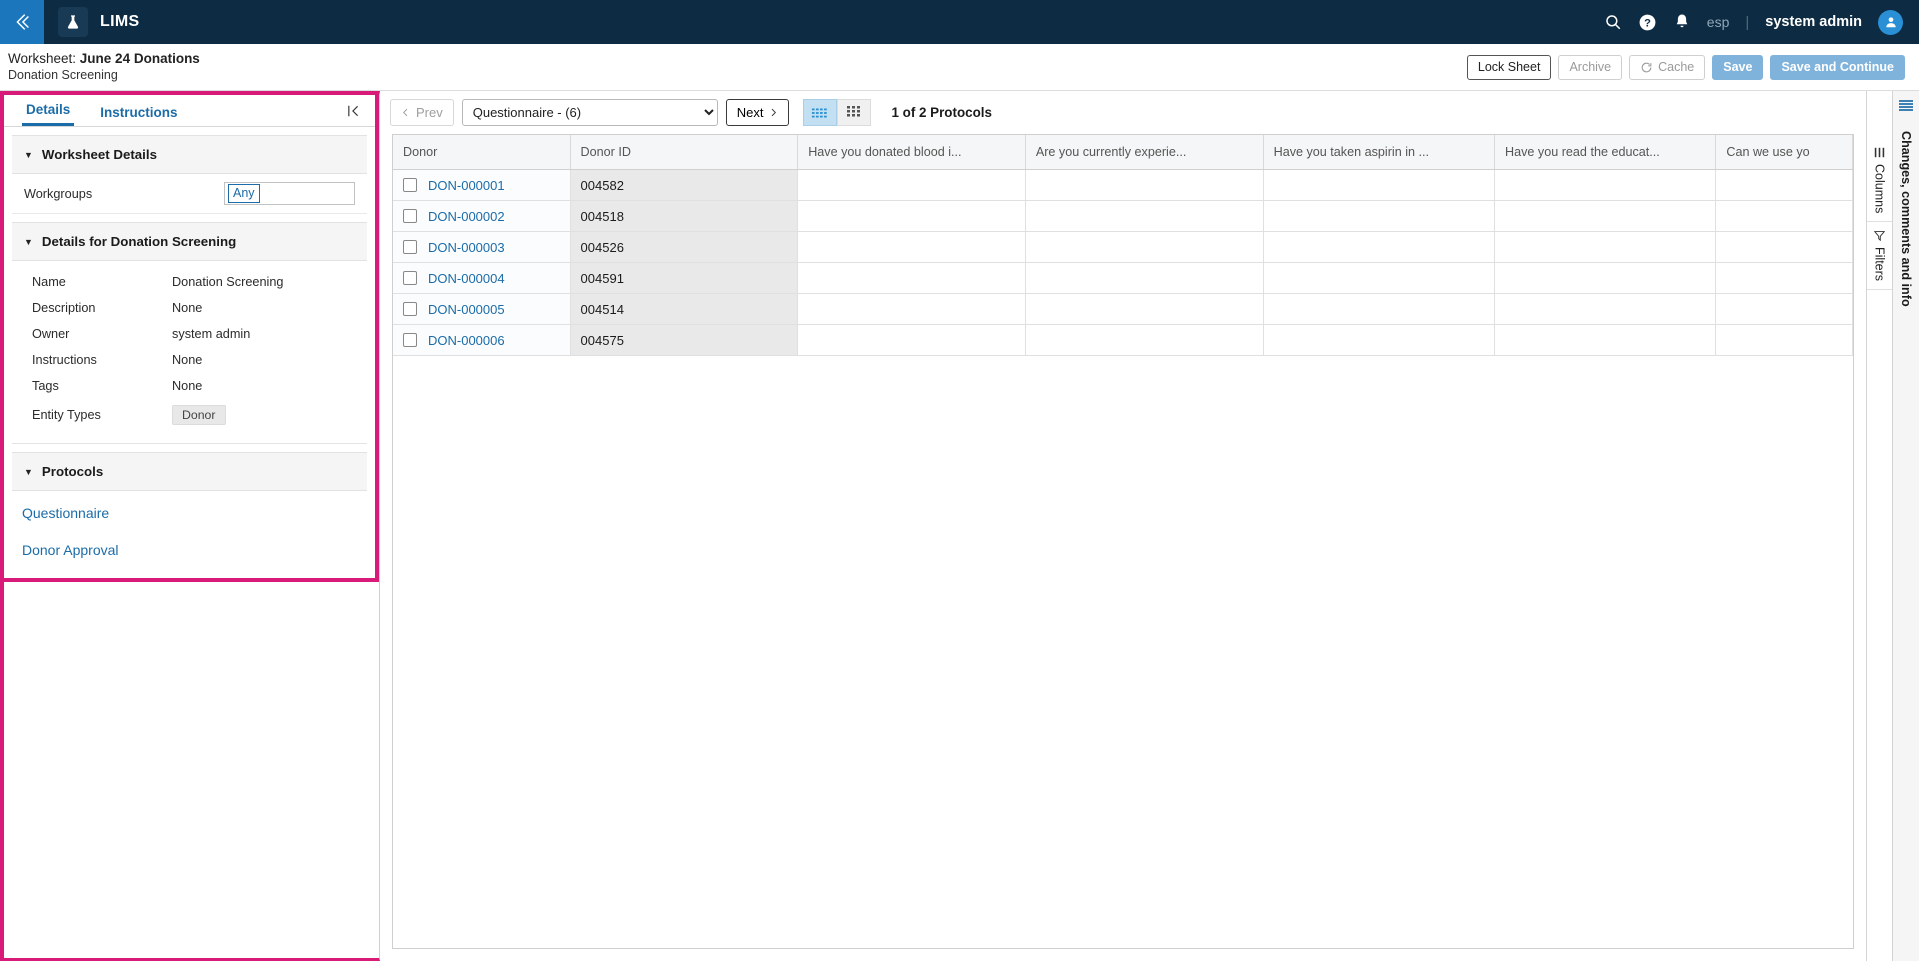 The width and height of the screenshot is (1919, 961). Describe the element at coordinates (189, 471) in the screenshot. I see `section-protocols-header: ▼ Protocols` at that location.